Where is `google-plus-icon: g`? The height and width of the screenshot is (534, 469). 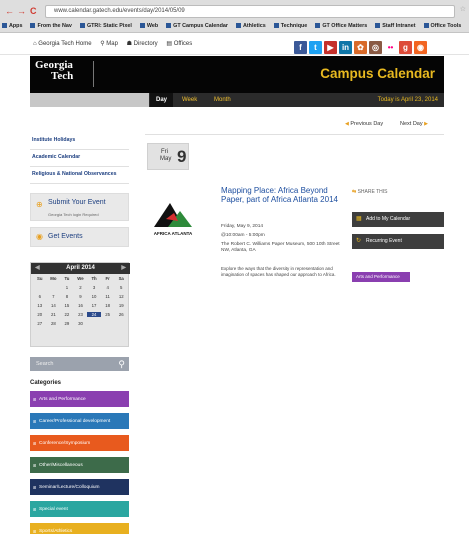 google-plus-icon: g is located at coordinates (405, 47).